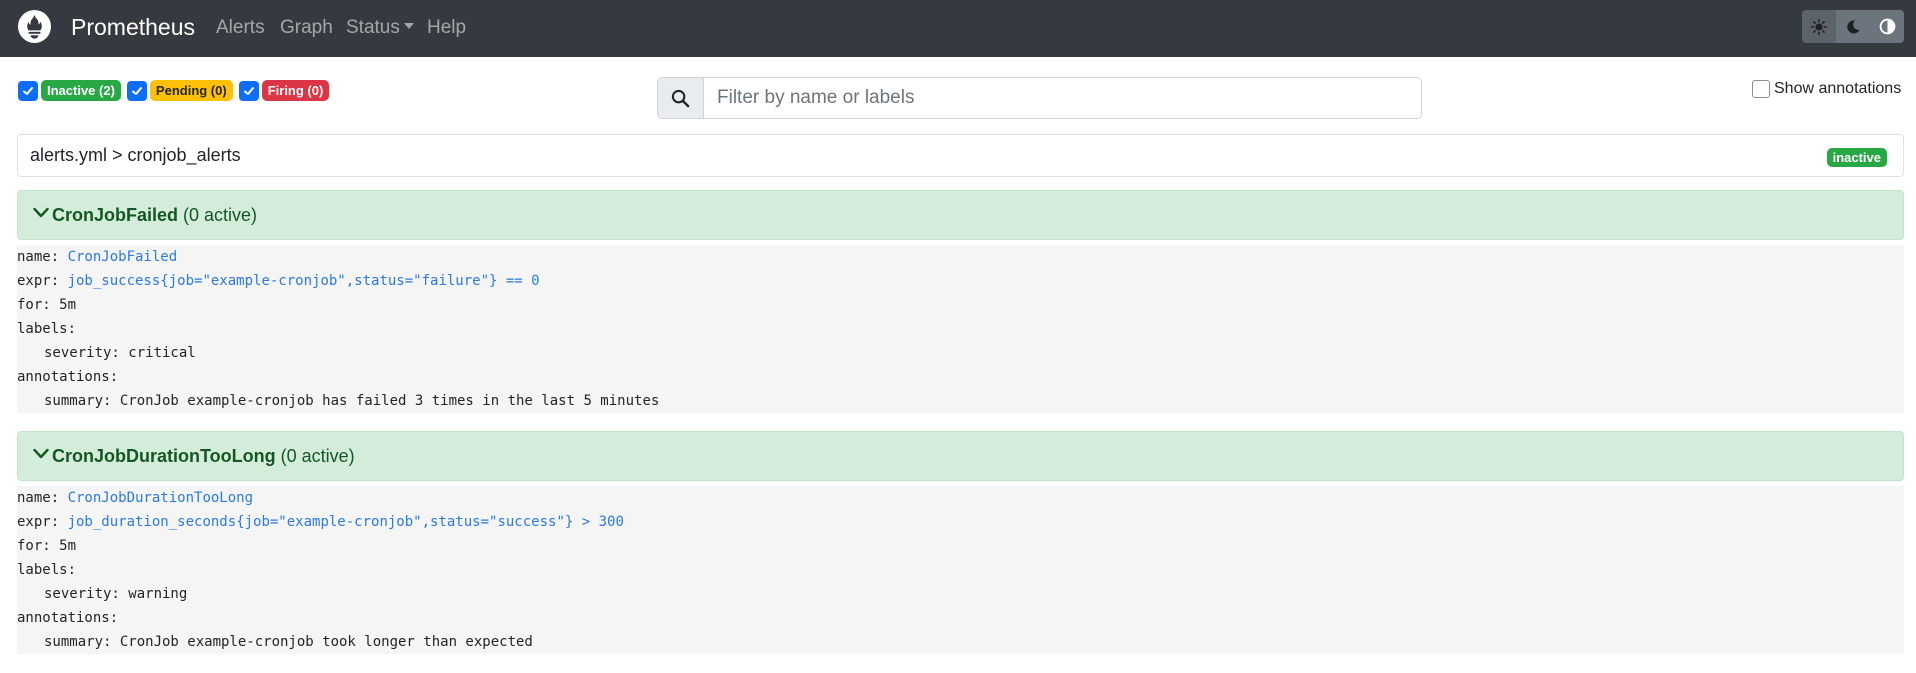 This screenshot has width=1916, height=673. Describe the element at coordinates (34, 26) in the screenshot. I see `prometheus-logo-icon` at that location.